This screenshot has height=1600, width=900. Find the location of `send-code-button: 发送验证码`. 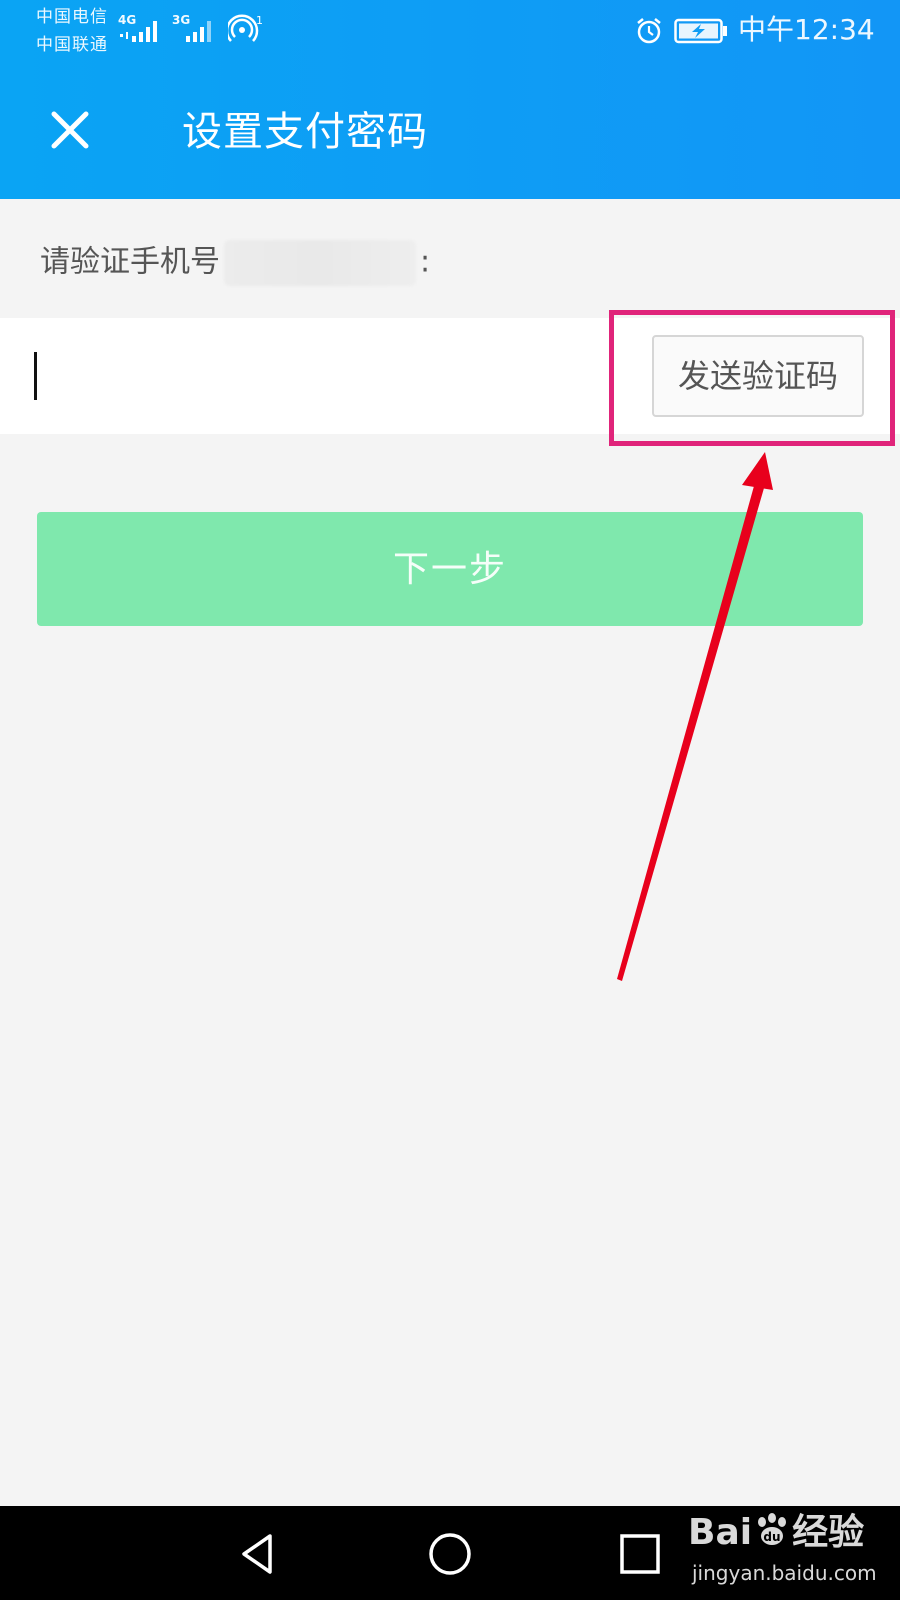

send-code-button: 发送验证码 is located at coordinates (758, 376).